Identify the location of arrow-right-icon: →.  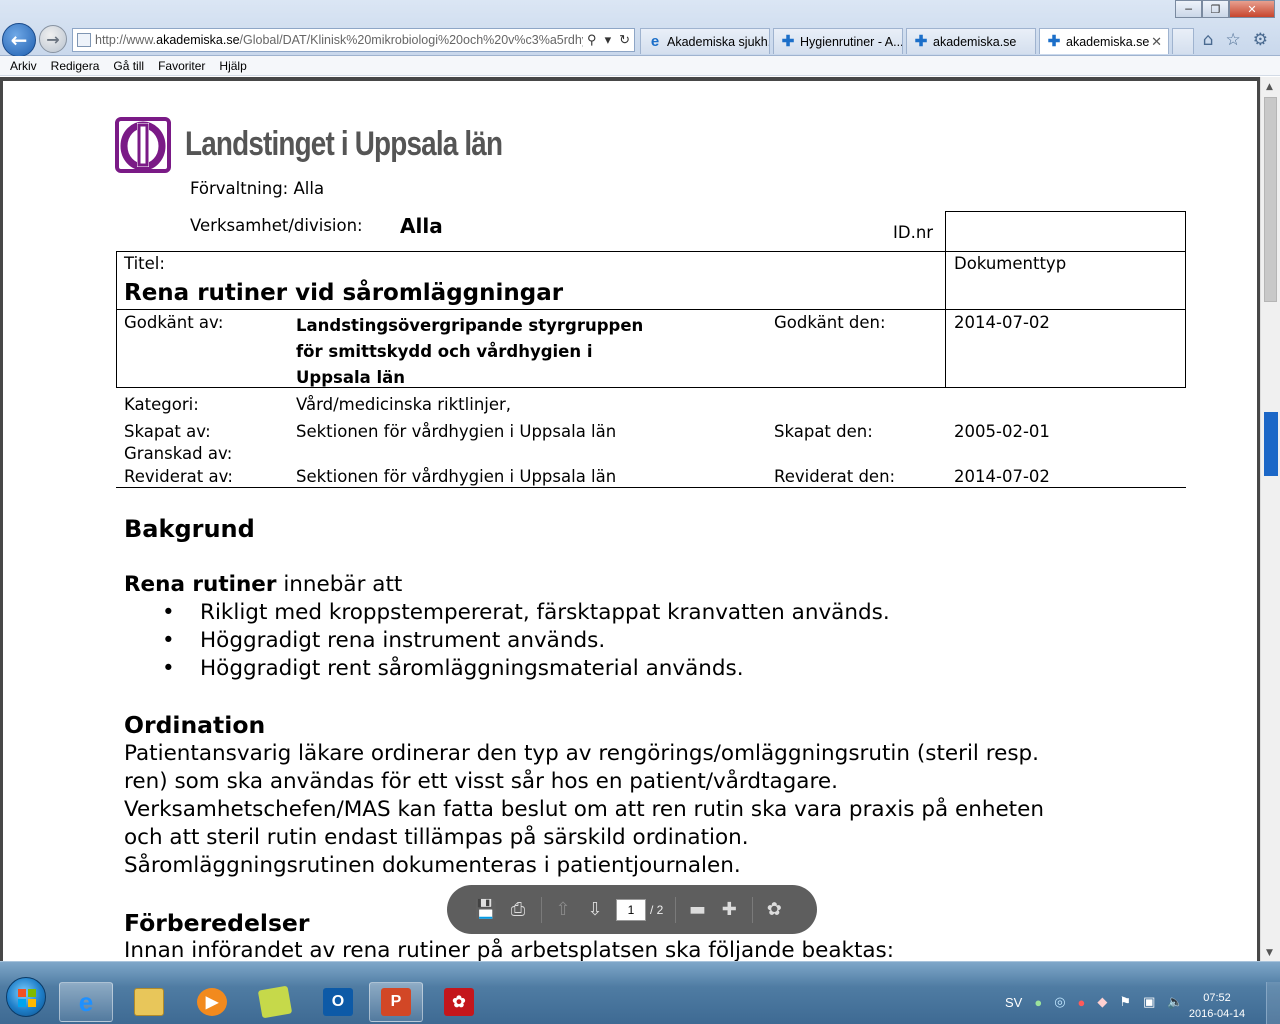
(53, 39).